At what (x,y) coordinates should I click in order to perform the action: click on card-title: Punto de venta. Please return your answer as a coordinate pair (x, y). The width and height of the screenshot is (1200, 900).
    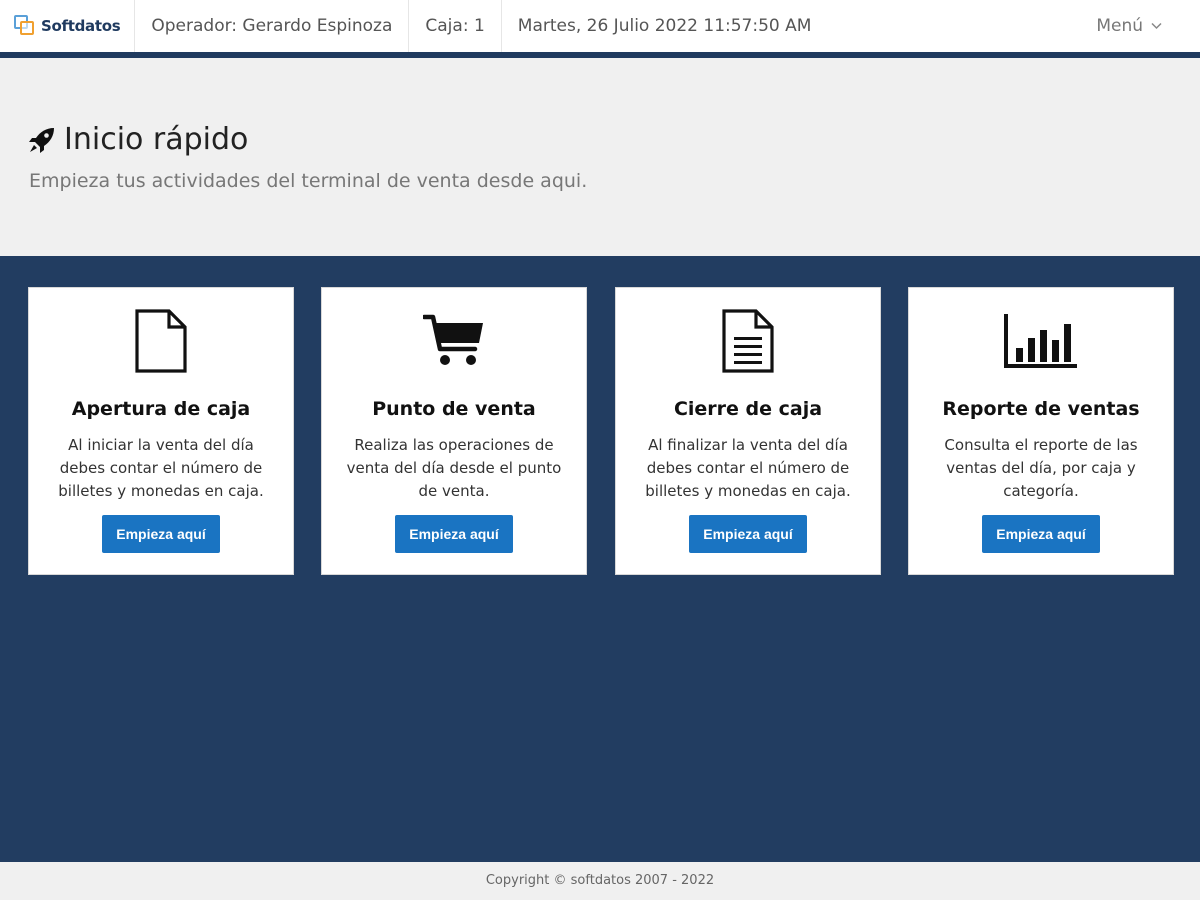
    Looking at the image, I should click on (454, 409).